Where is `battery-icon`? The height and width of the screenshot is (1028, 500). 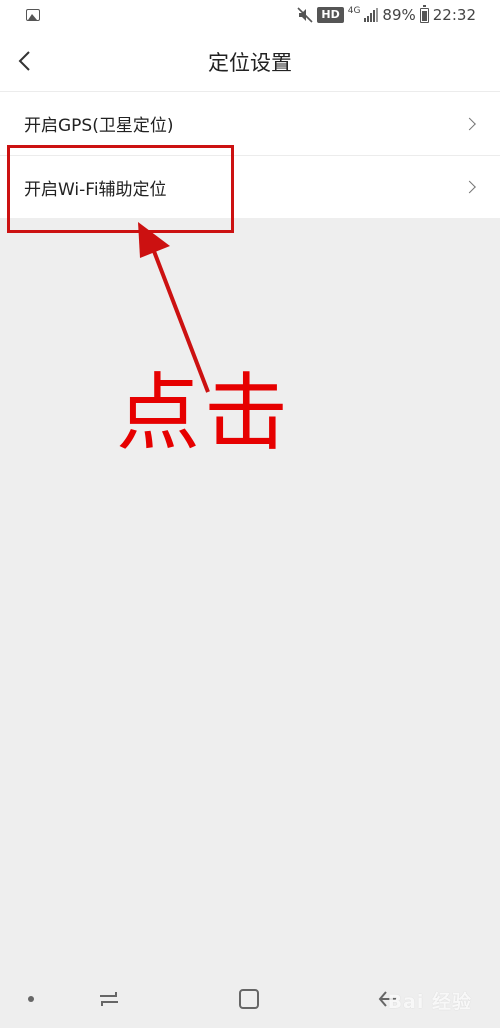 battery-icon is located at coordinates (424, 13).